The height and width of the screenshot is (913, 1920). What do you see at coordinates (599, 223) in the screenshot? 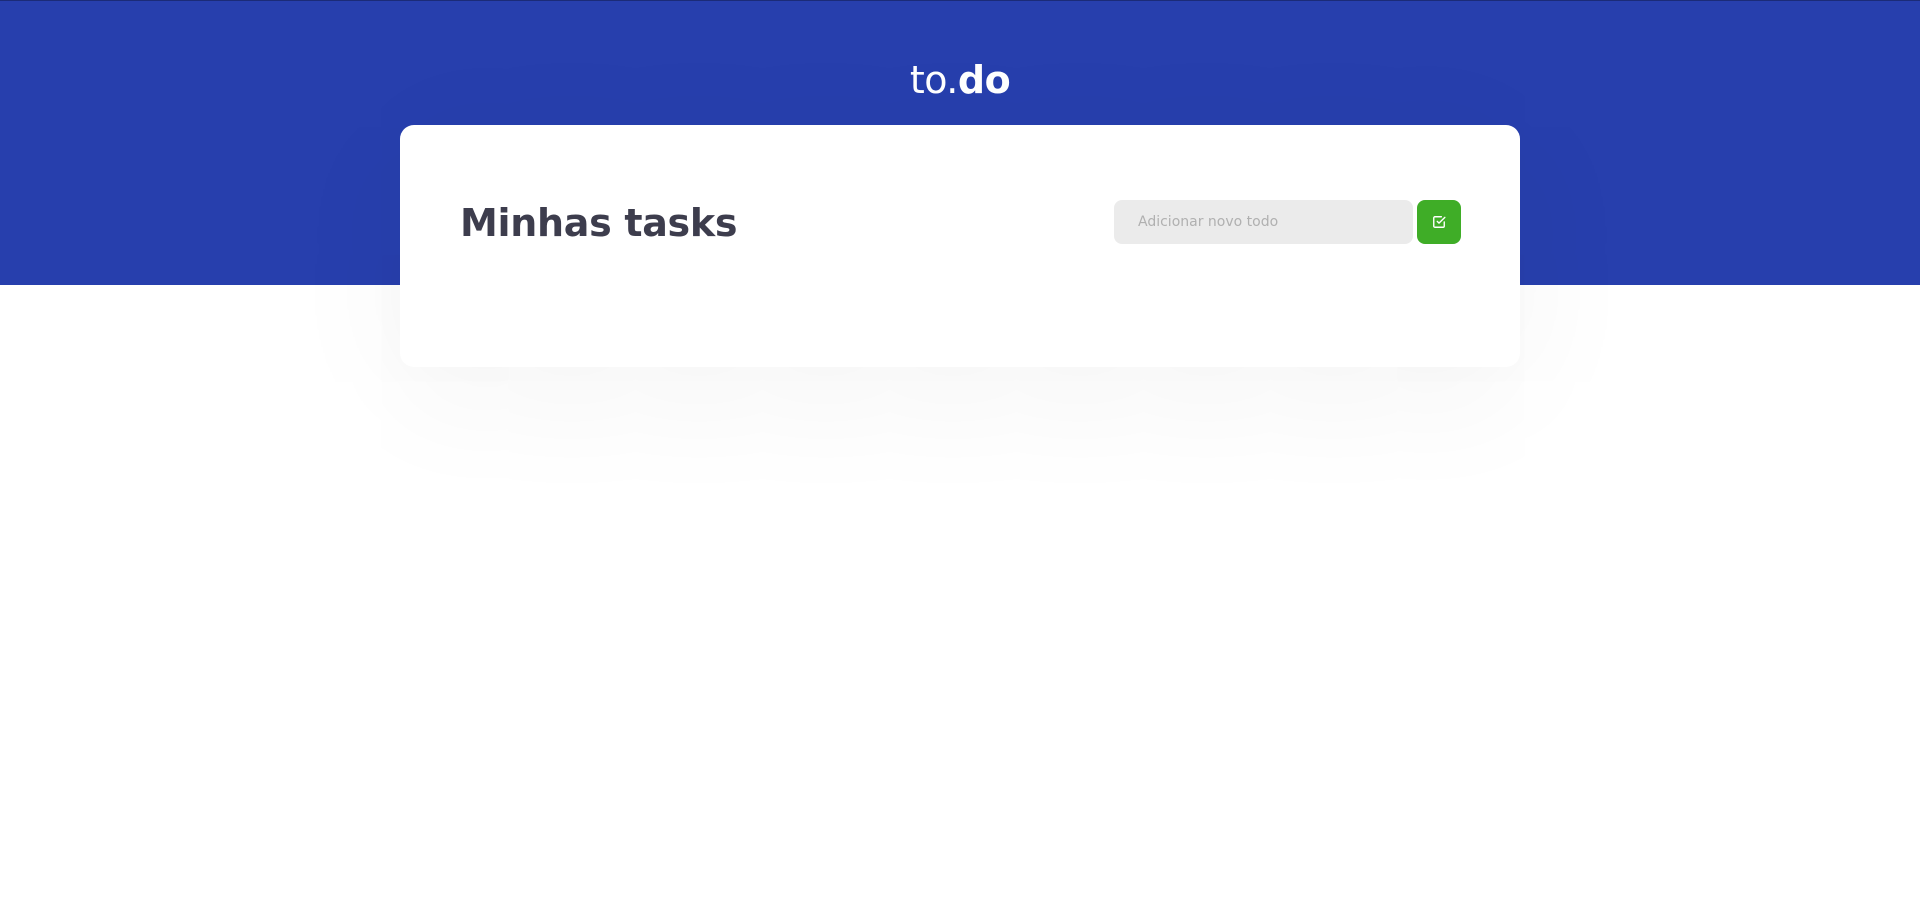
I see `page-title: Minhas tasks` at bounding box center [599, 223].